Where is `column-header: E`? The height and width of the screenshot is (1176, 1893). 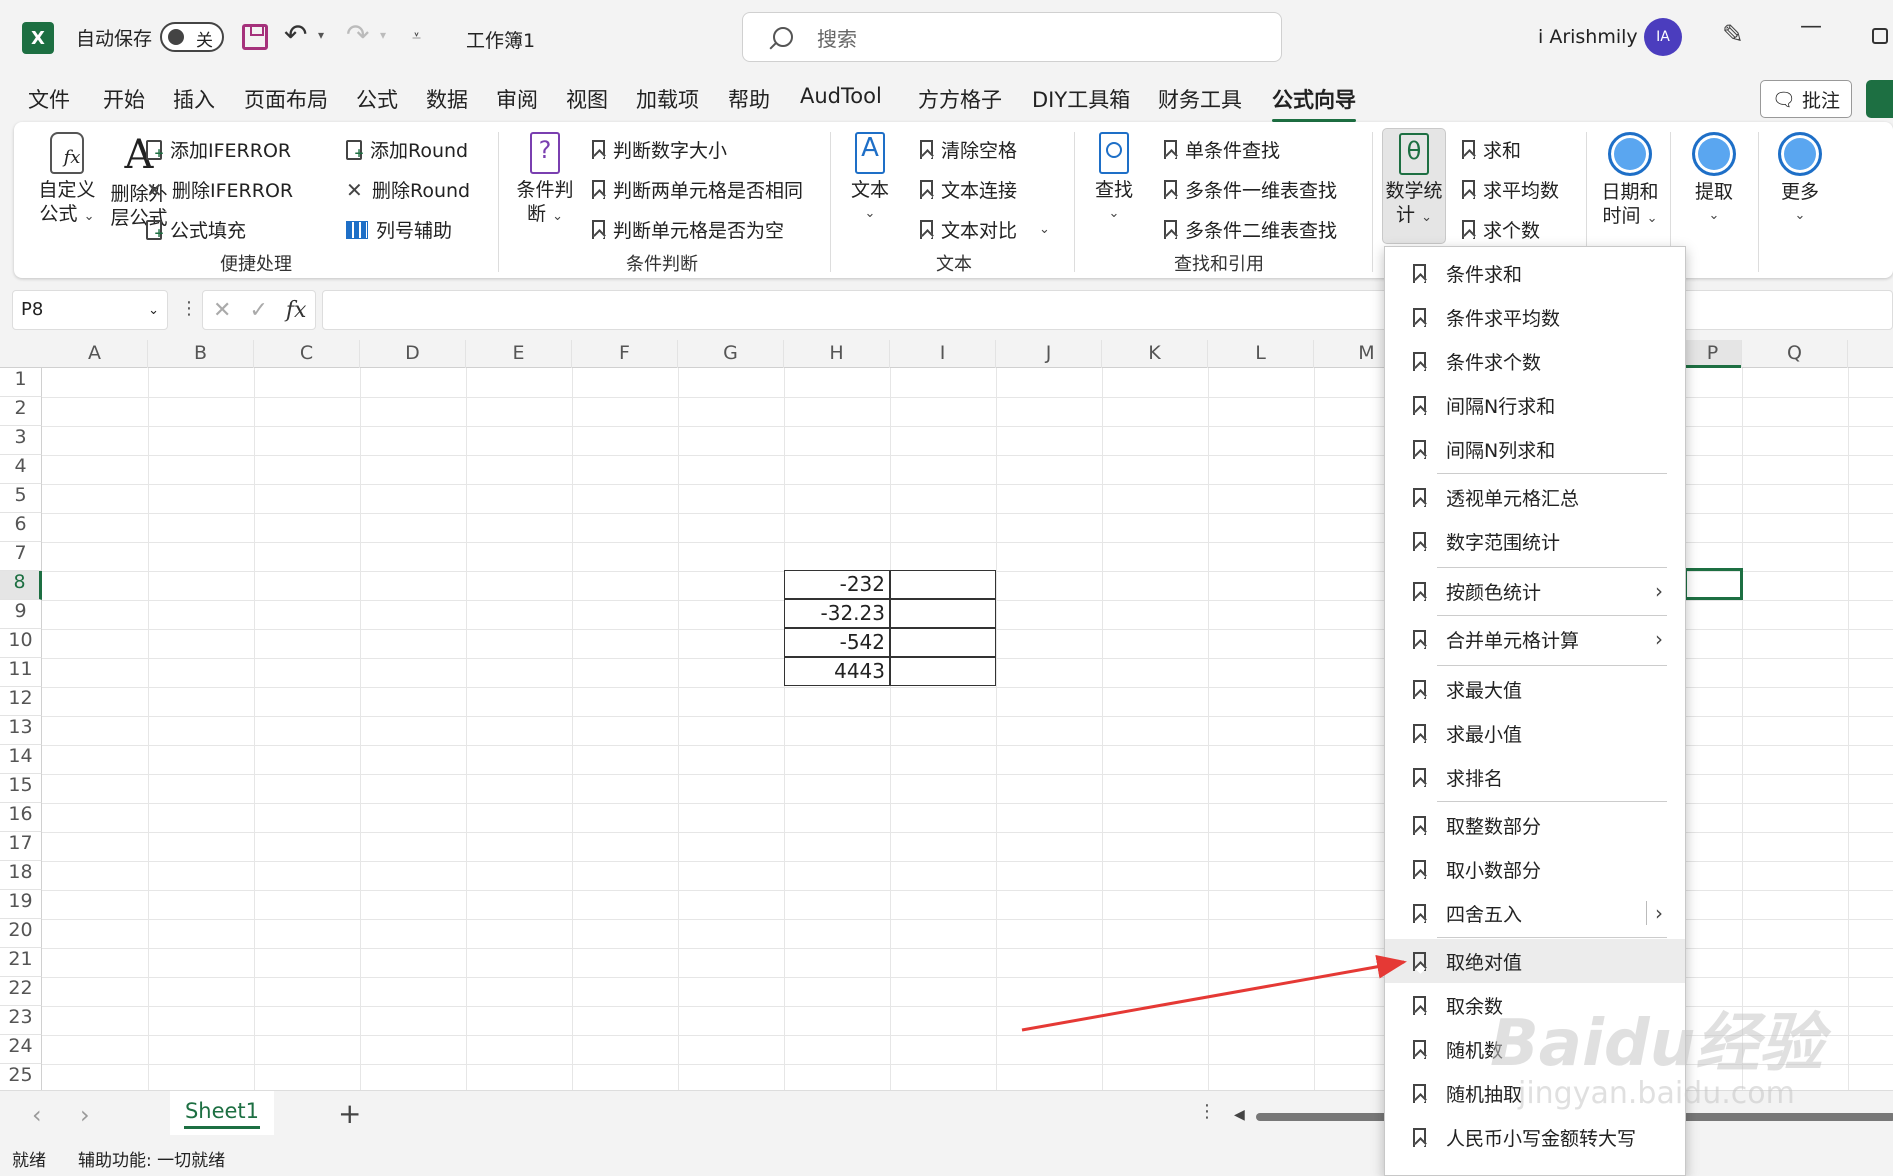 column-header: E is located at coordinates (519, 354).